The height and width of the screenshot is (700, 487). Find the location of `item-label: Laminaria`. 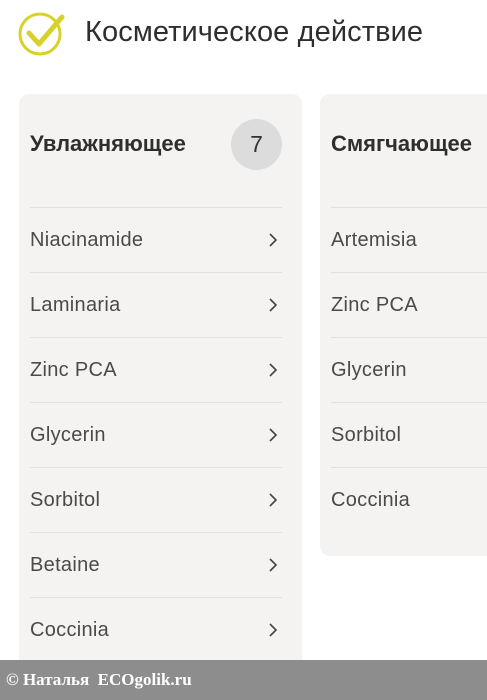

item-label: Laminaria is located at coordinates (75, 304).